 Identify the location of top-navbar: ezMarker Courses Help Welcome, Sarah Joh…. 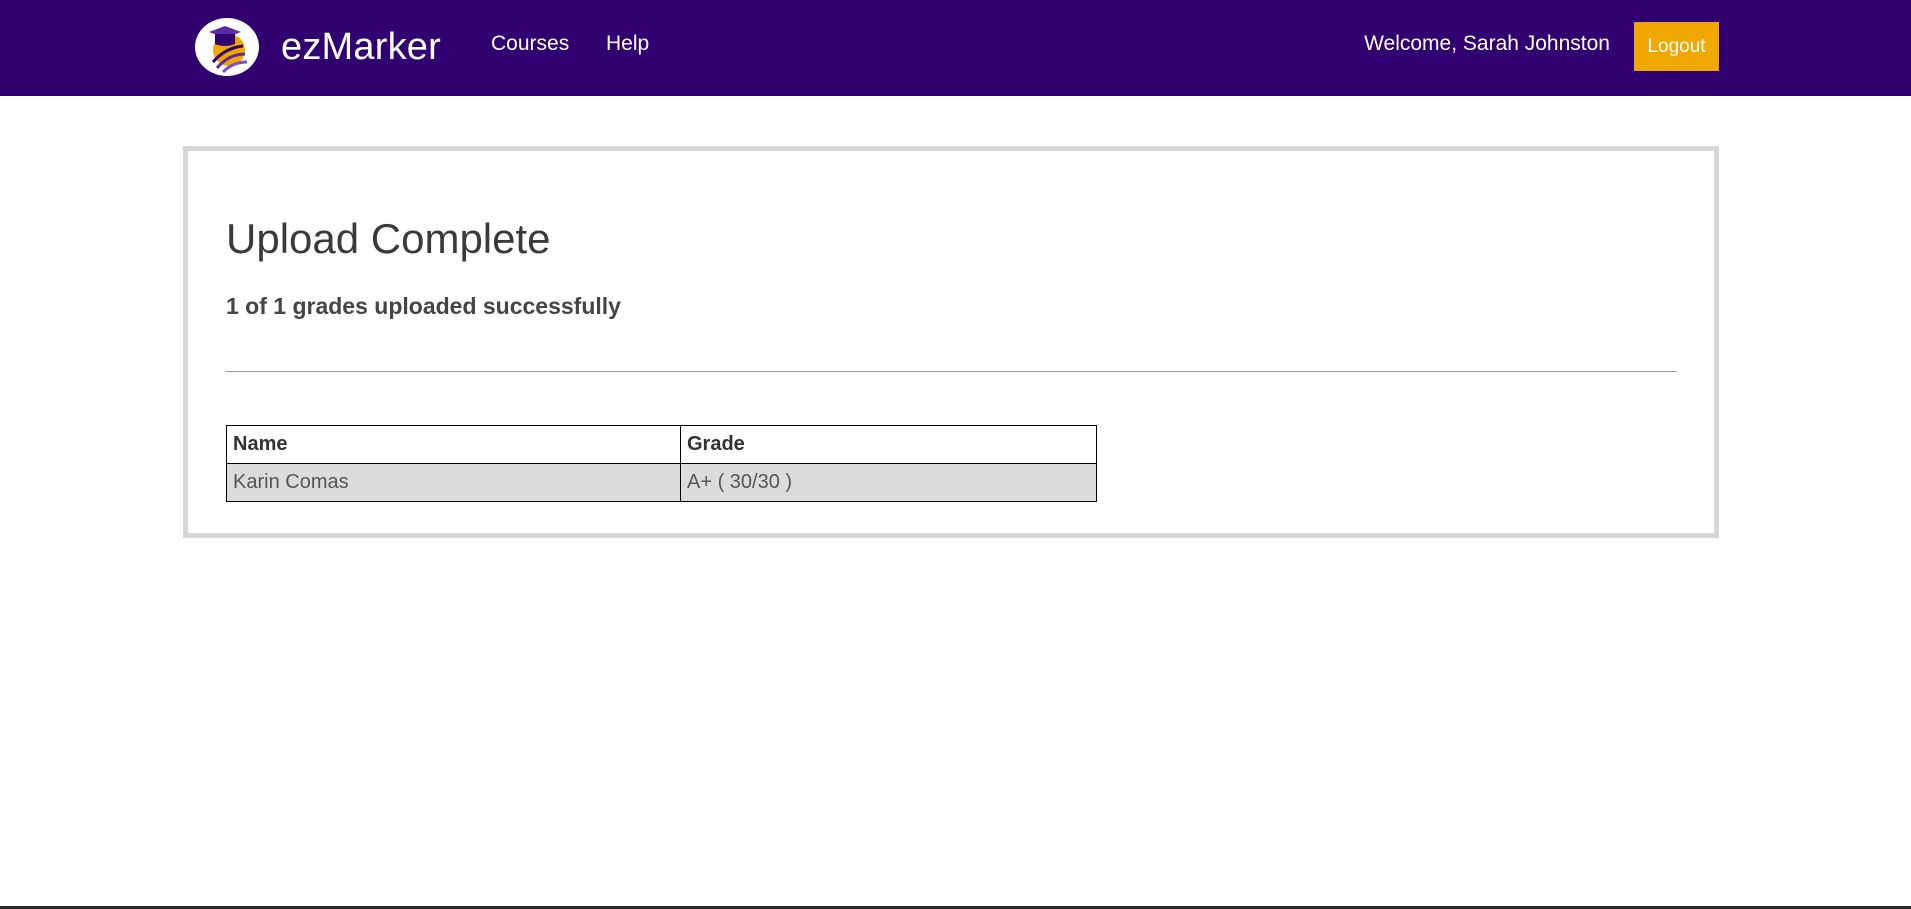
(955, 48).